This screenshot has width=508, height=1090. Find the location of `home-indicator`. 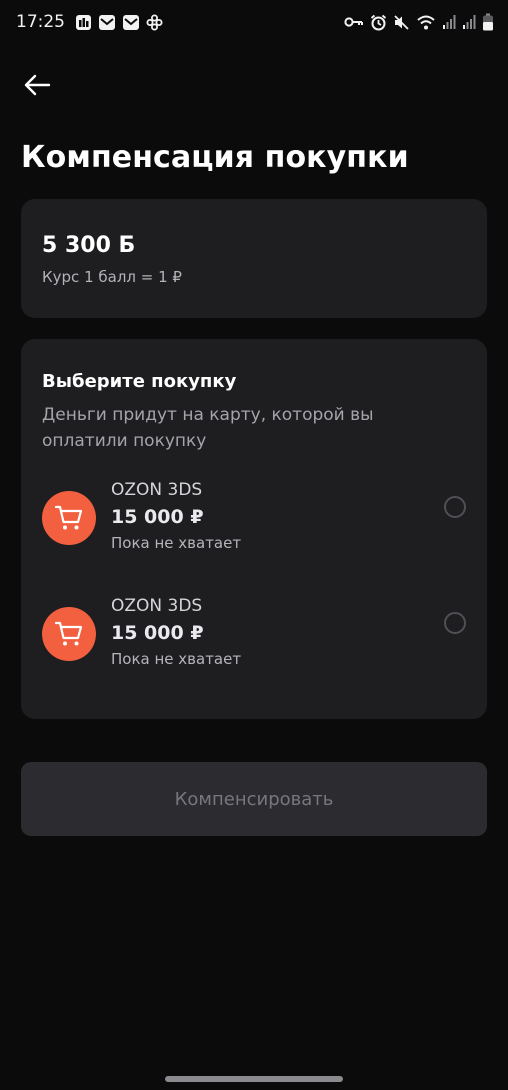

home-indicator is located at coordinates (254, 1079).